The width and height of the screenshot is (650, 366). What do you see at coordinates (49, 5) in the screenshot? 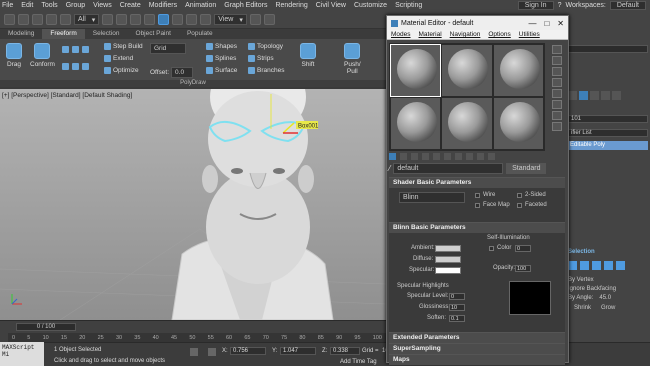
I see `menu-item: Tools` at bounding box center [49, 5].